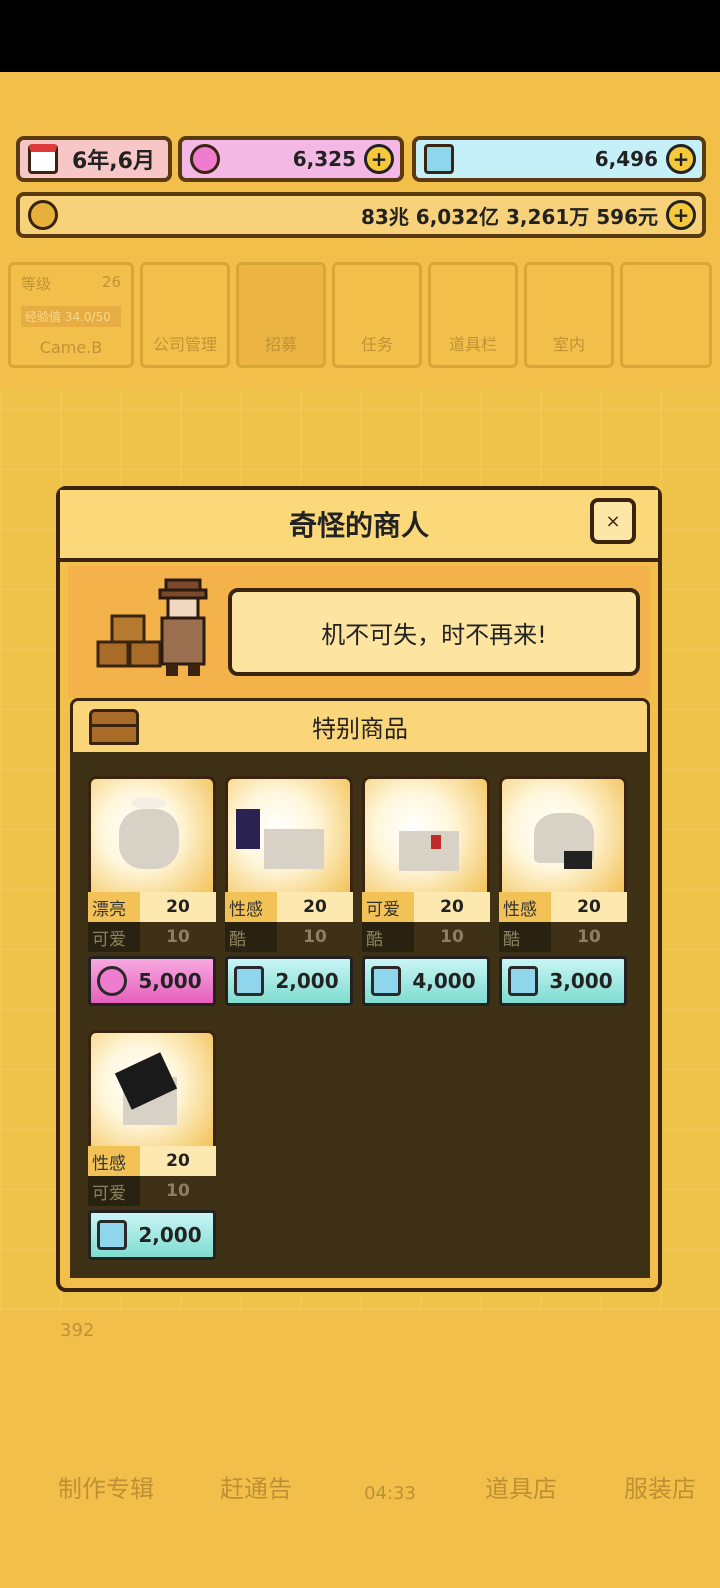 The width and height of the screenshot is (720, 1588). What do you see at coordinates (36, 284) in the screenshot?
I see `level-label: 等级` at bounding box center [36, 284].